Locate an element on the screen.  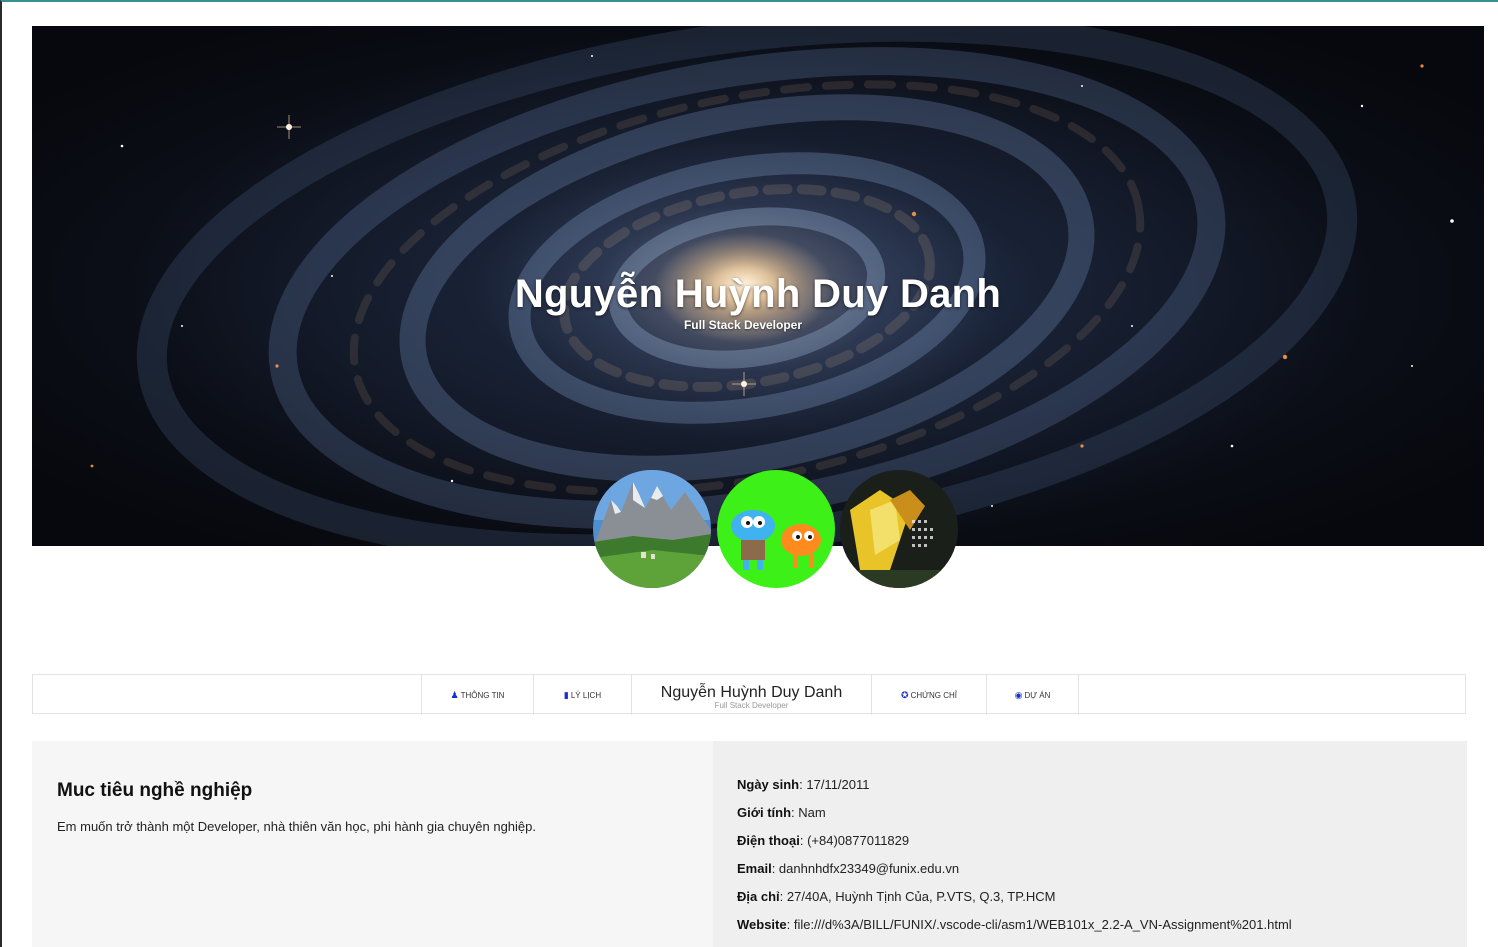
cartoon-characters-image is located at coordinates (776, 529).